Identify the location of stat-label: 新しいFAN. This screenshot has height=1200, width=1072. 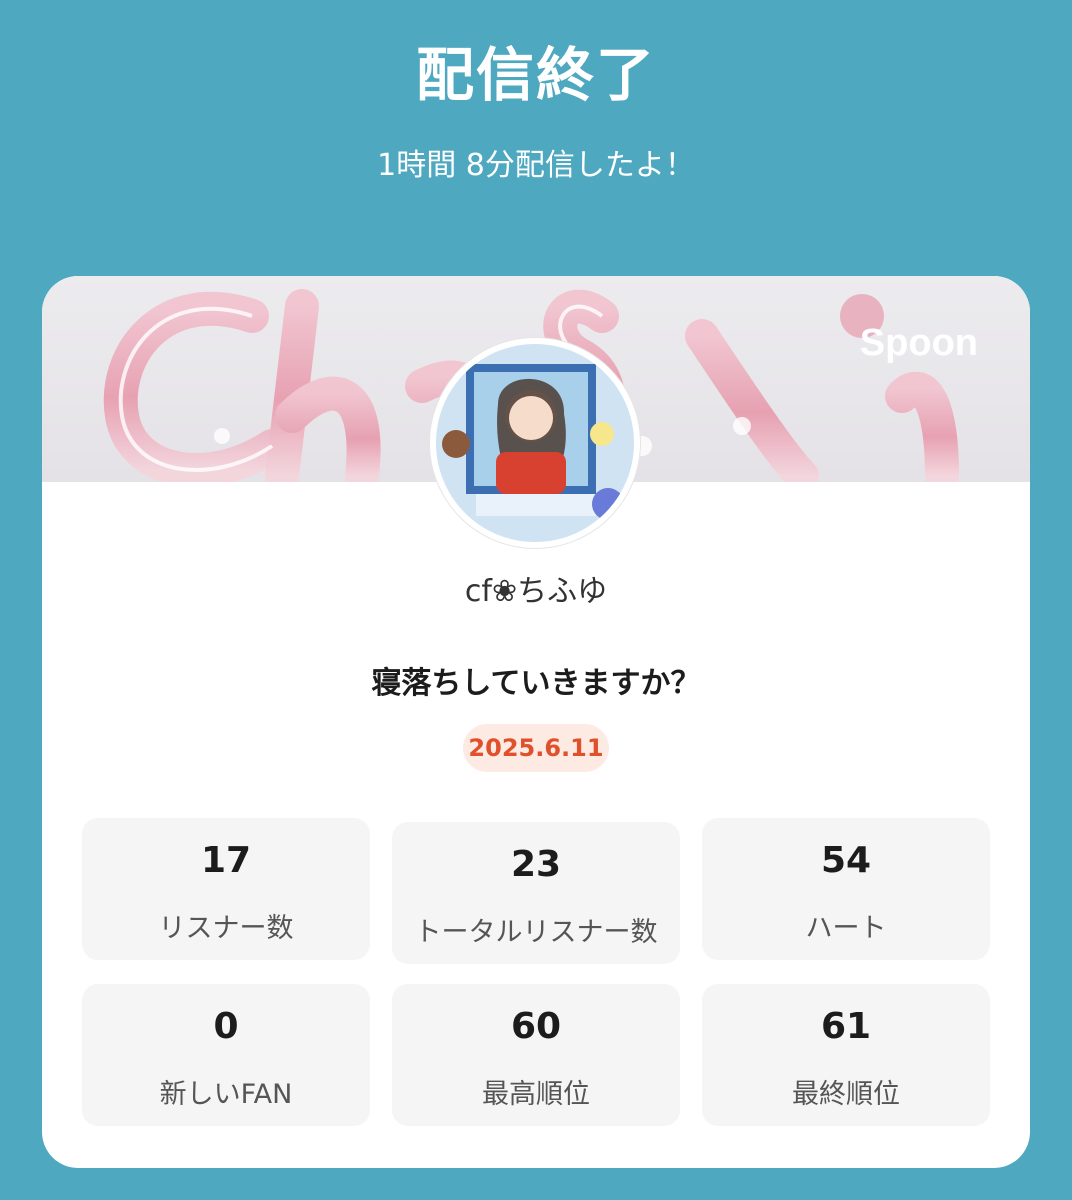
(226, 1094).